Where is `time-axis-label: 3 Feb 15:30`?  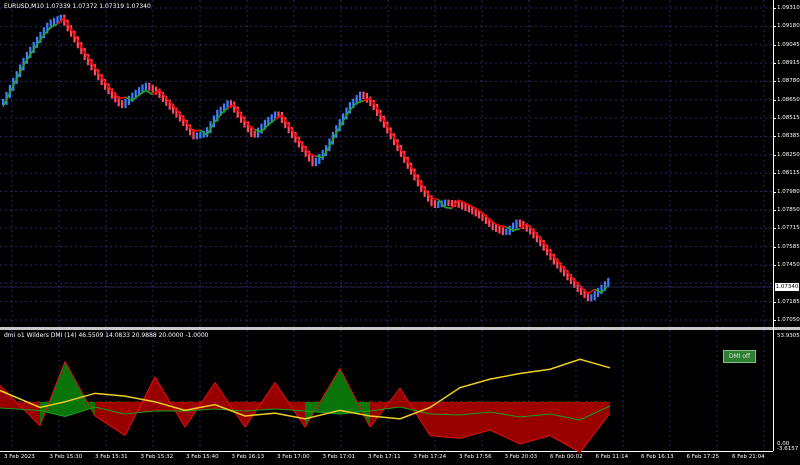
time-axis-label: 3 Feb 15:30 is located at coordinates (66, 457).